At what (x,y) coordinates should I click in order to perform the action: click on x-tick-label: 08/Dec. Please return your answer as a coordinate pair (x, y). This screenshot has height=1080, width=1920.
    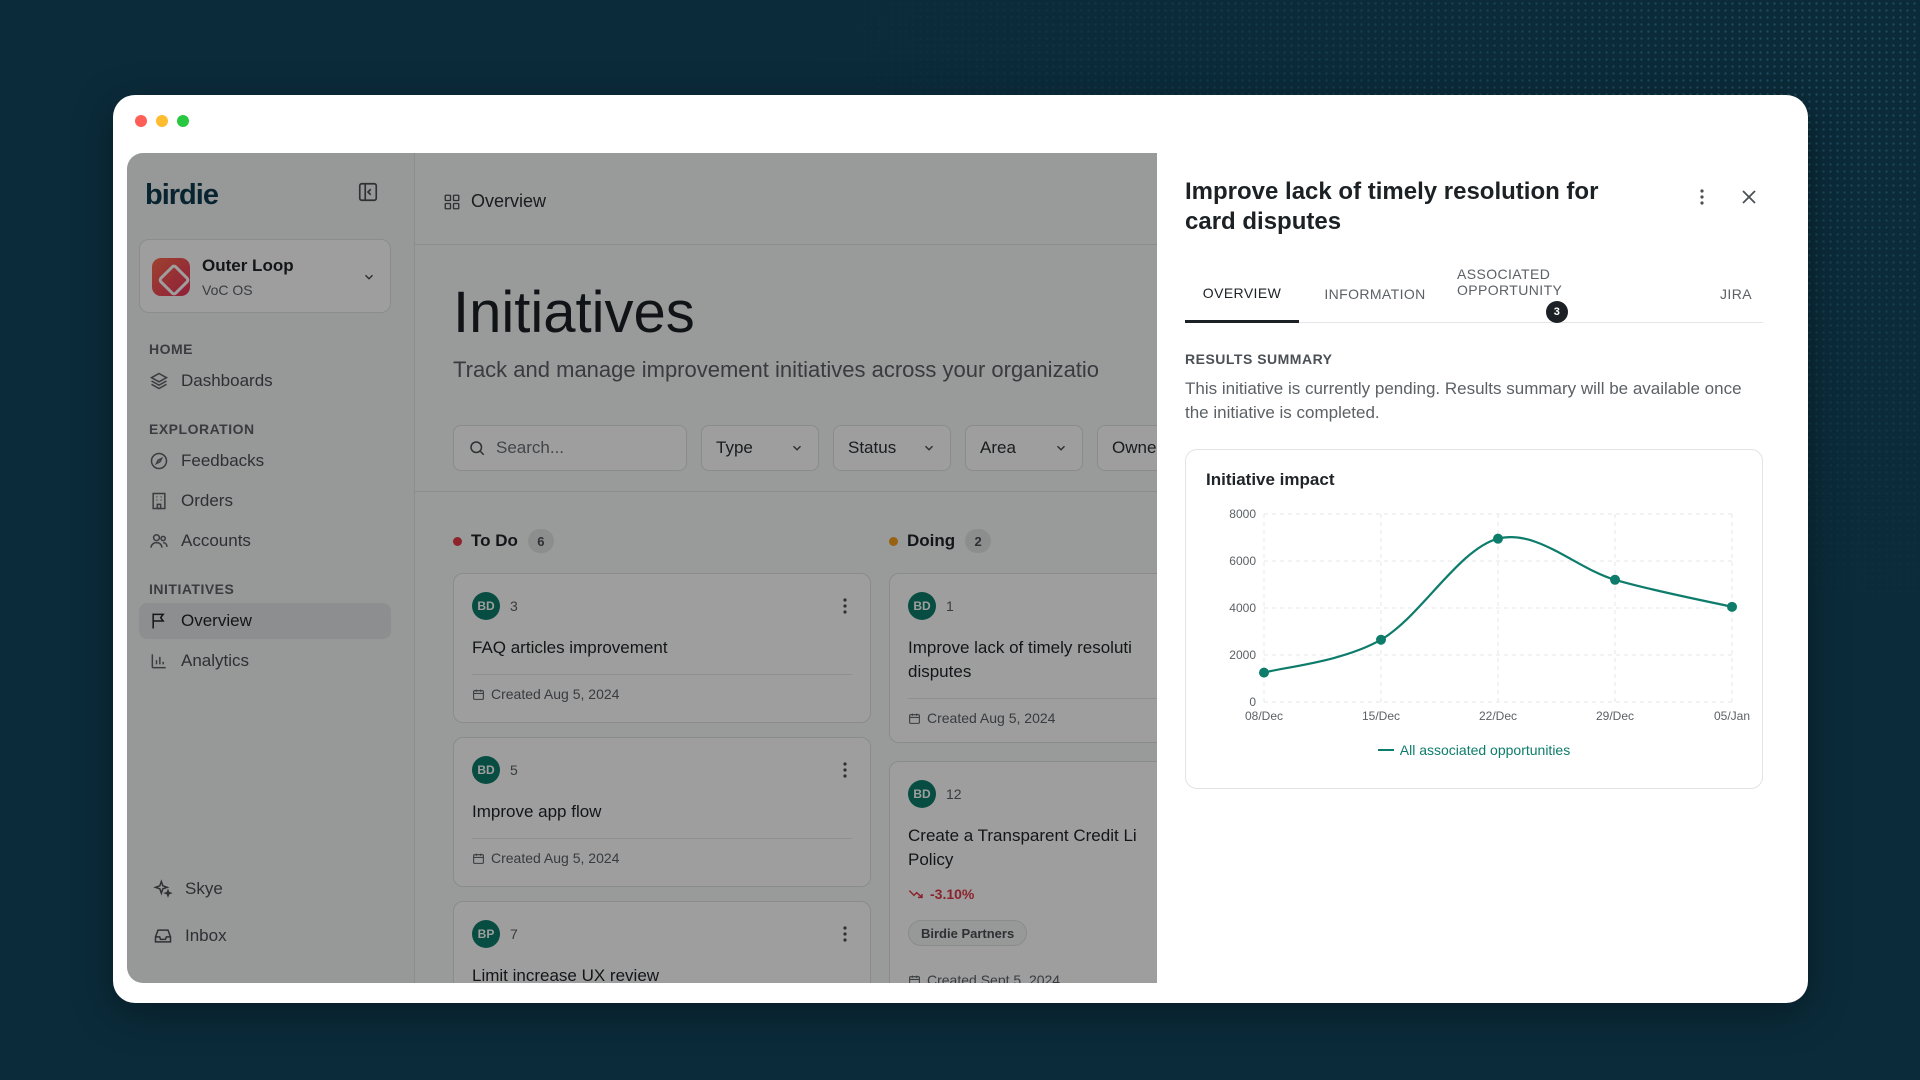
    Looking at the image, I should click on (1264, 716).